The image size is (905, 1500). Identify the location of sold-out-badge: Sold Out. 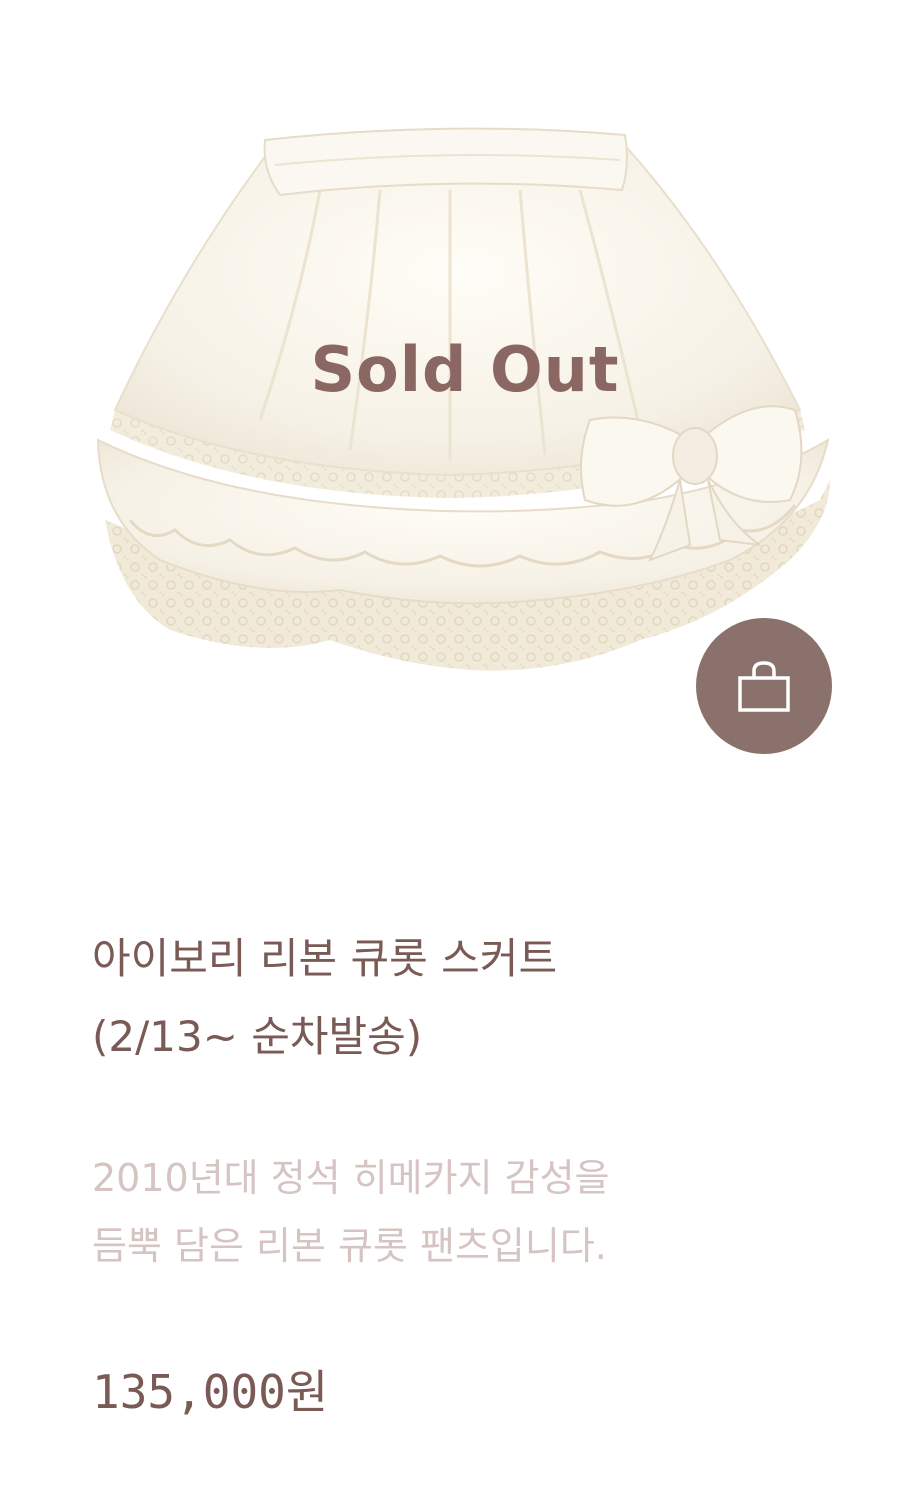
(465, 369).